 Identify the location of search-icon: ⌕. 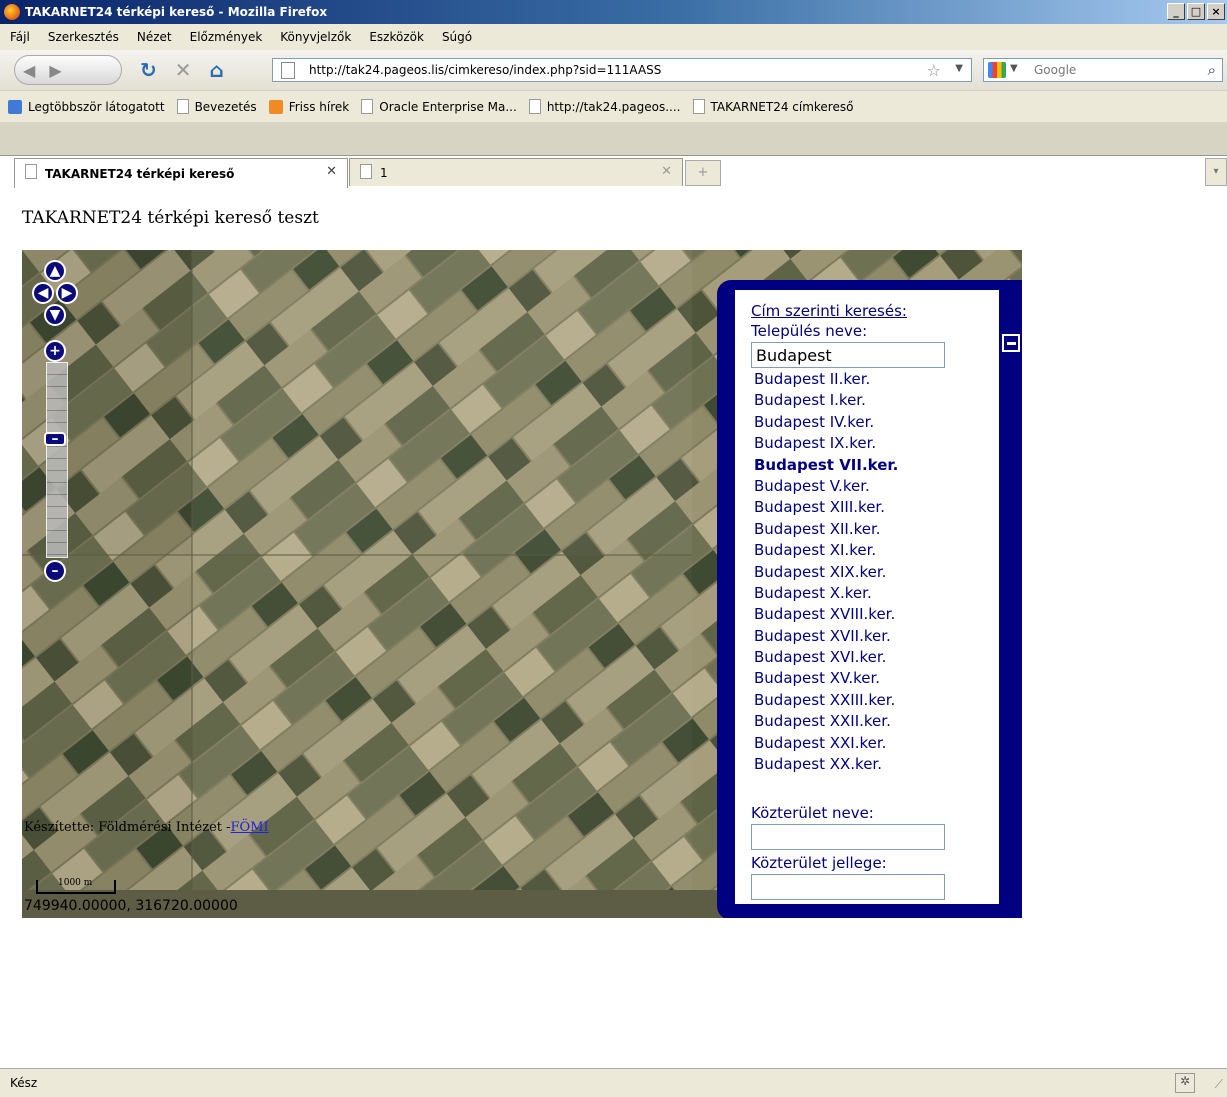
(1212, 70).